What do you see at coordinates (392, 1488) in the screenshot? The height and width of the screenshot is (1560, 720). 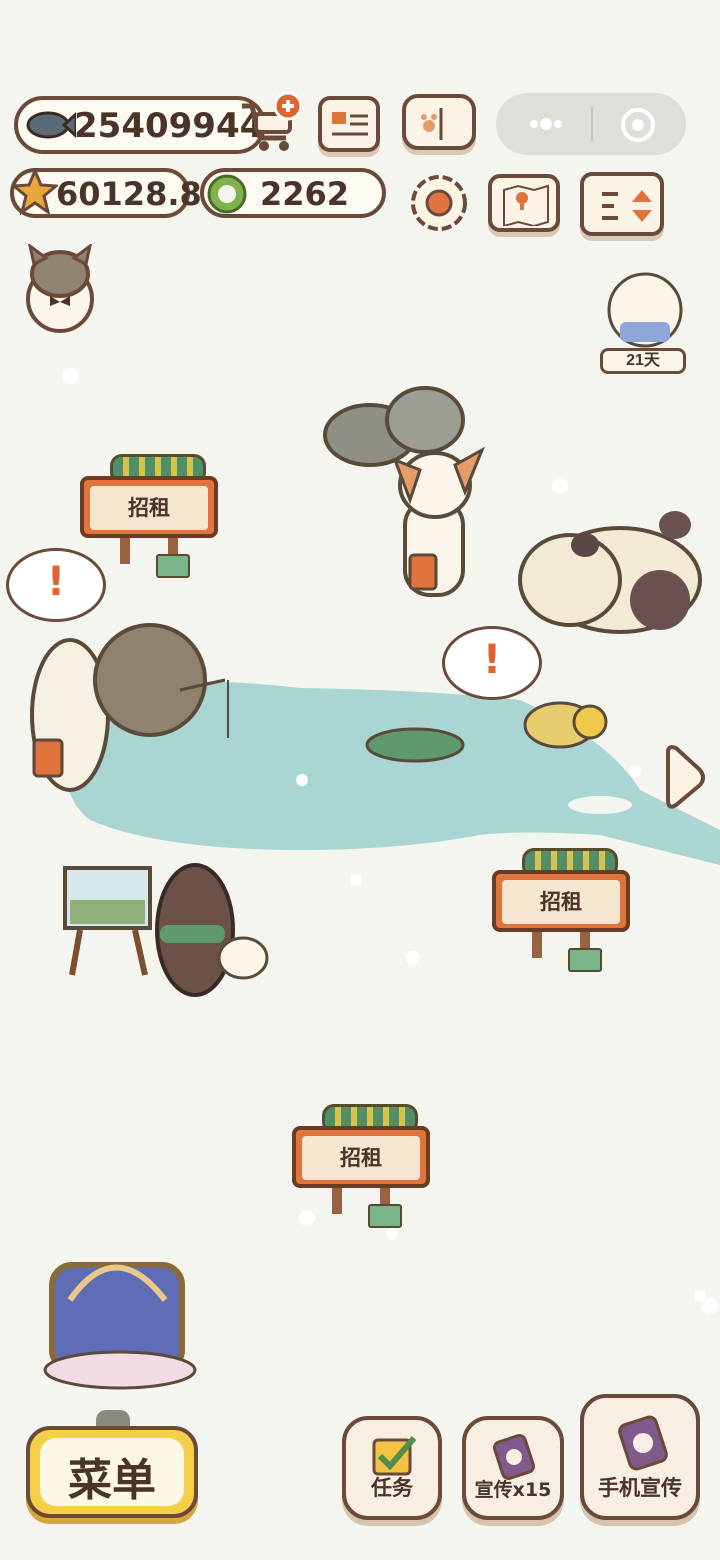 I see `tasks-label: 任务` at bounding box center [392, 1488].